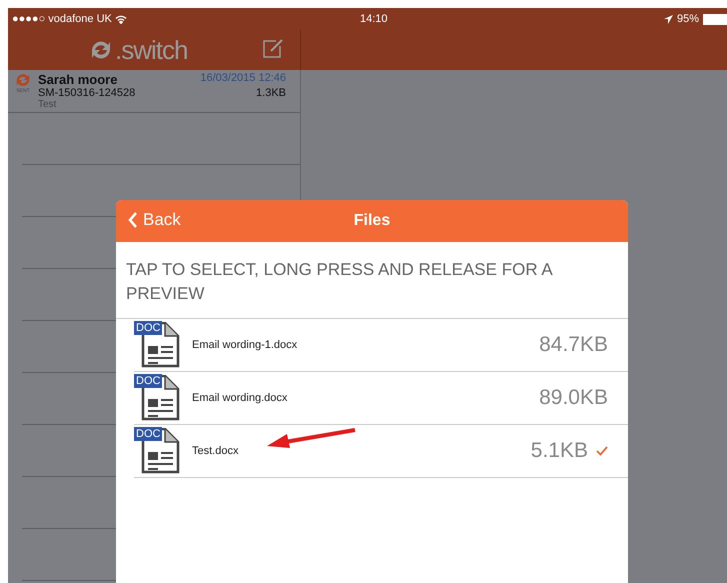  What do you see at coordinates (120, 19) in the screenshot?
I see `wifi-icon` at bounding box center [120, 19].